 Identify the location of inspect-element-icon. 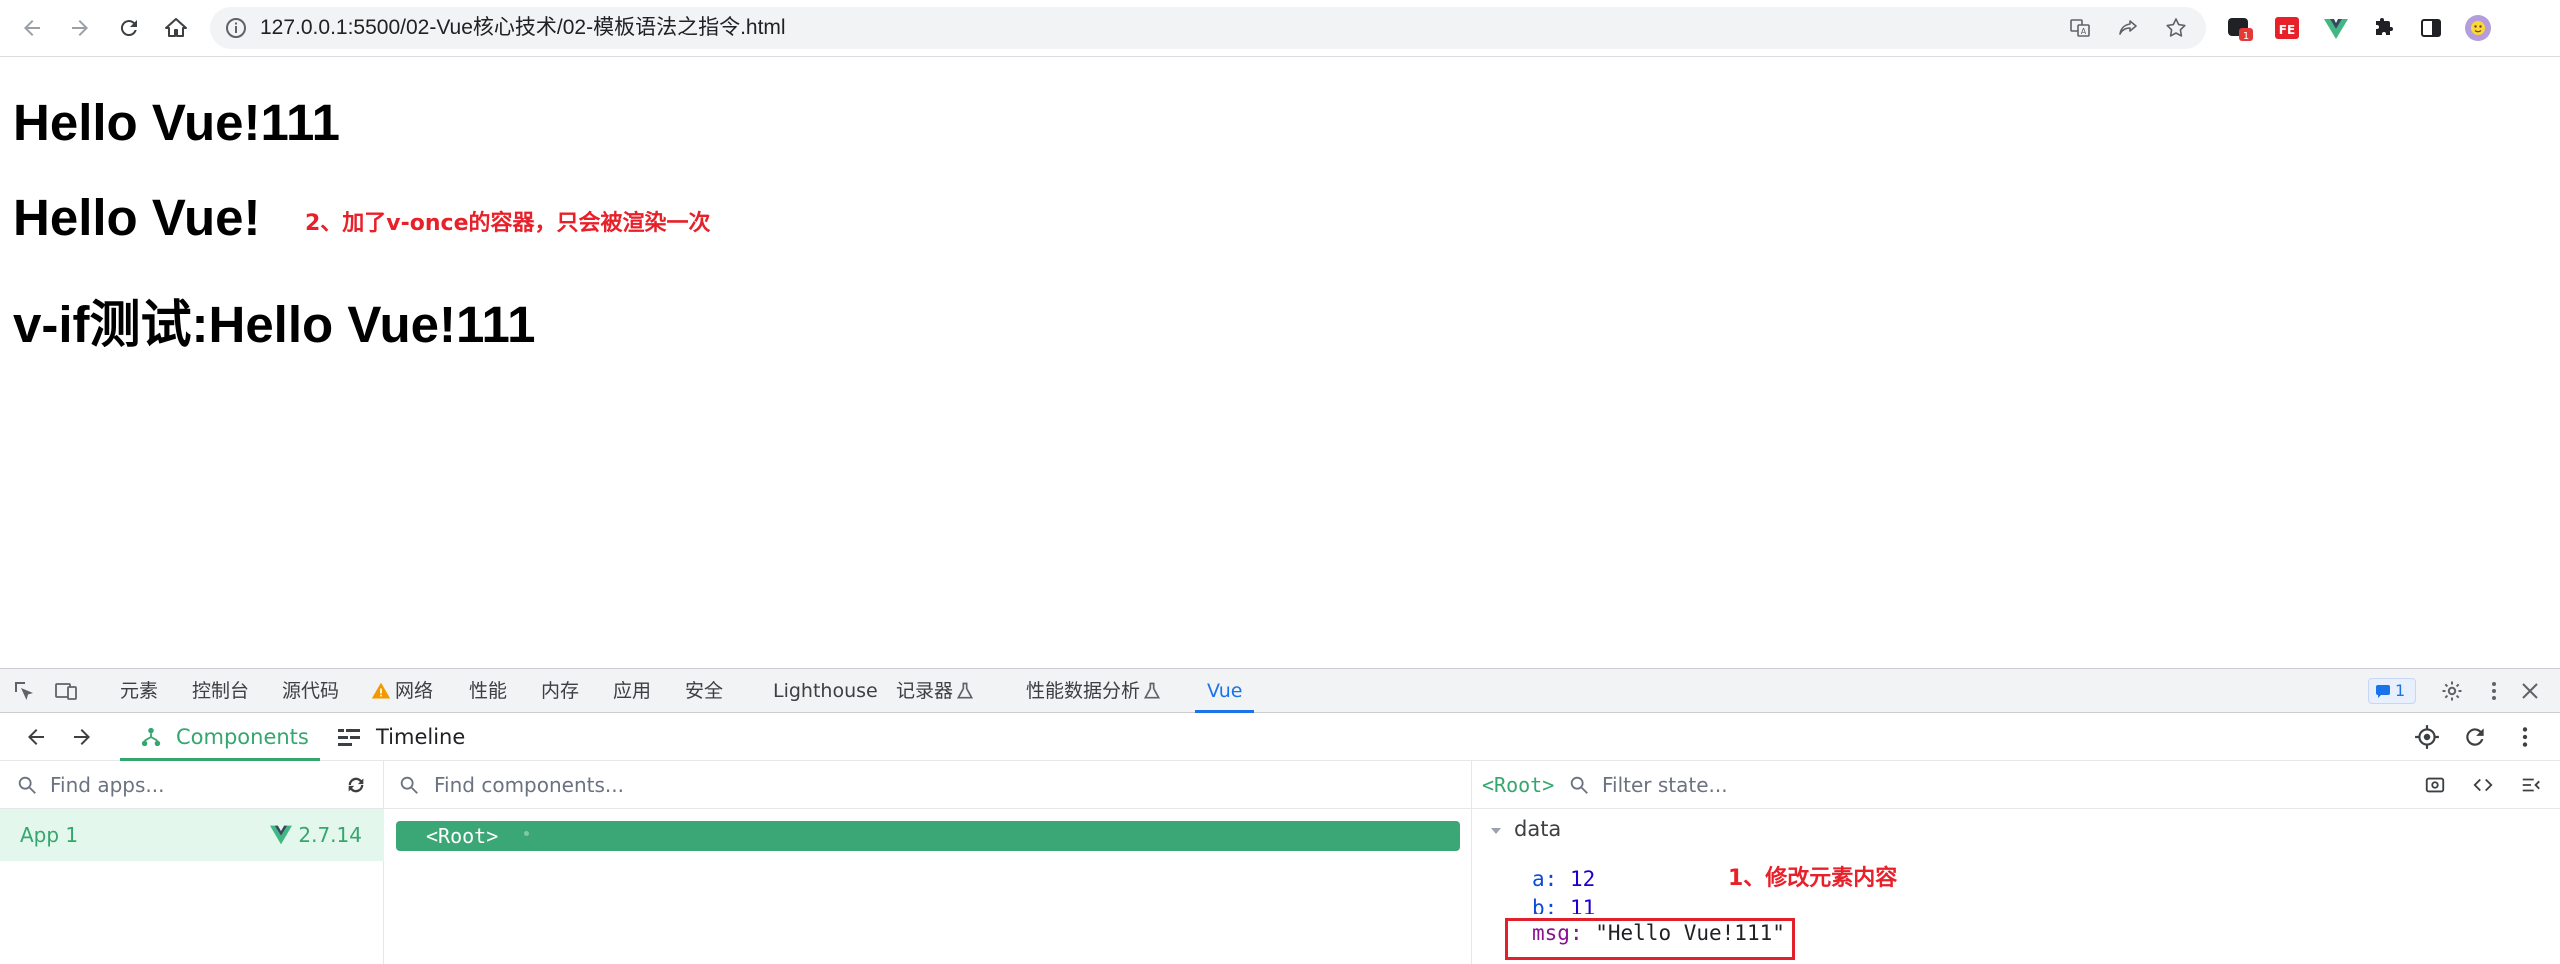
(24, 691).